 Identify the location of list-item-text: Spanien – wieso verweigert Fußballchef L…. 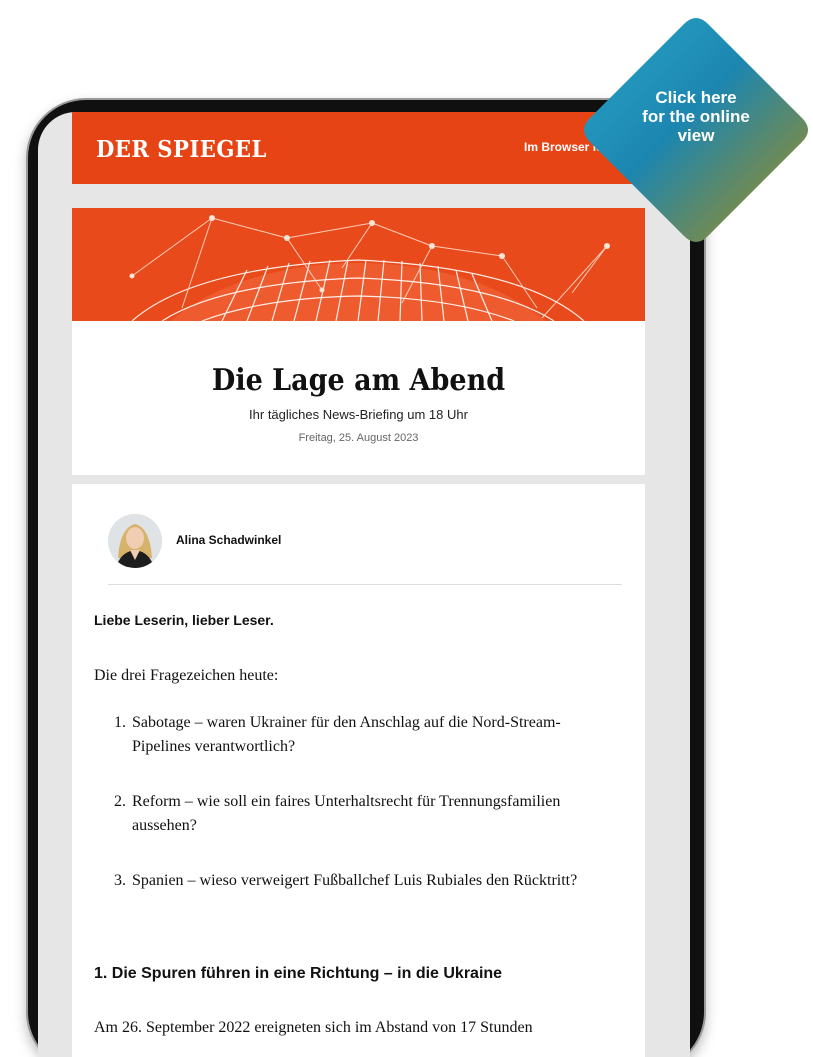
(355, 880).